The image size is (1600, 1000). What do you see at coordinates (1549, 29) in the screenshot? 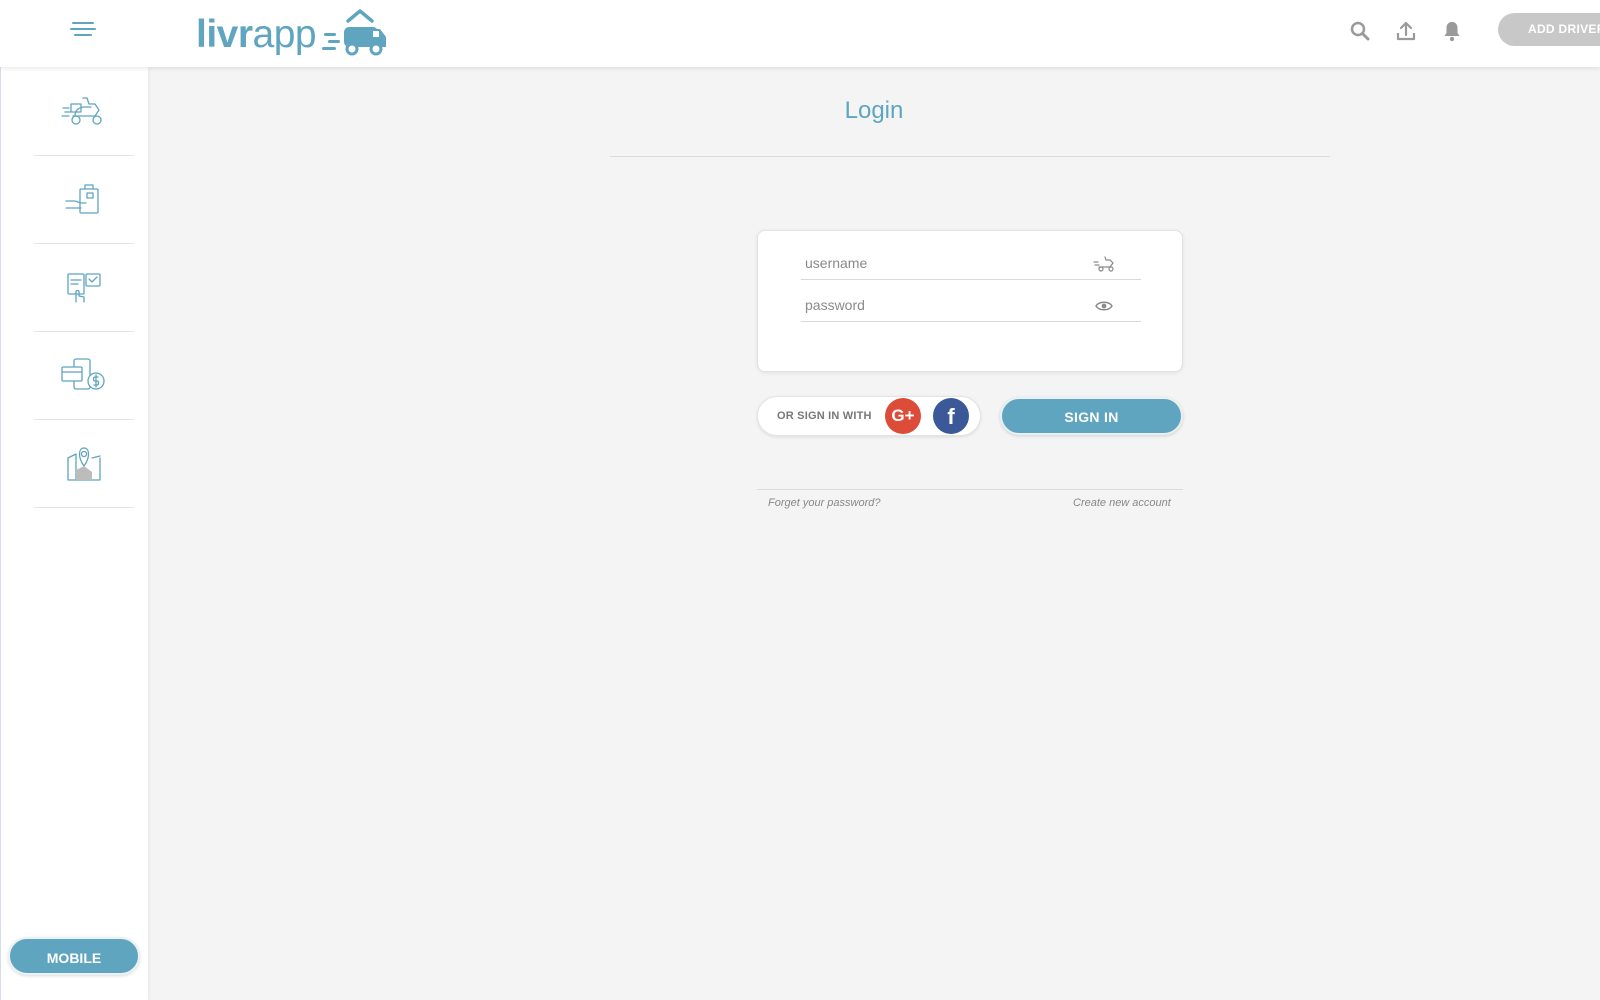
I see `add-driver-button: ADD DRIVER` at bounding box center [1549, 29].